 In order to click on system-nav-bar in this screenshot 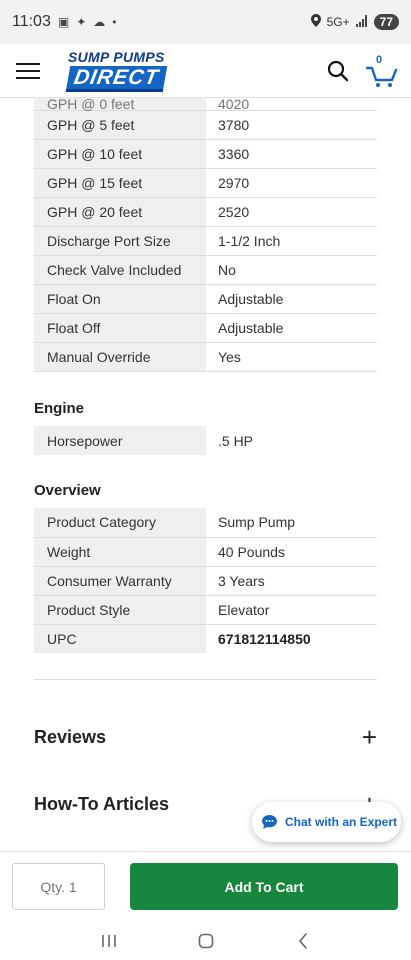, I will do `click(205, 940)`.